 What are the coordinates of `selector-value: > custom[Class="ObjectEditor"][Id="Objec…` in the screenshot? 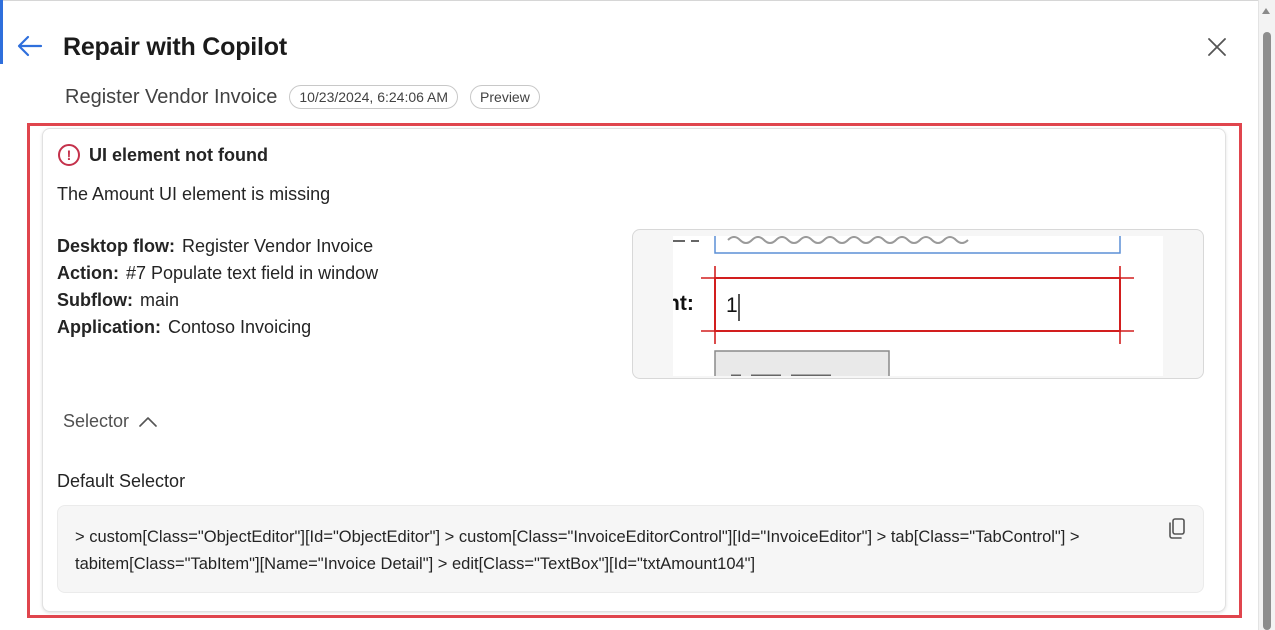 It's located at (605, 551).